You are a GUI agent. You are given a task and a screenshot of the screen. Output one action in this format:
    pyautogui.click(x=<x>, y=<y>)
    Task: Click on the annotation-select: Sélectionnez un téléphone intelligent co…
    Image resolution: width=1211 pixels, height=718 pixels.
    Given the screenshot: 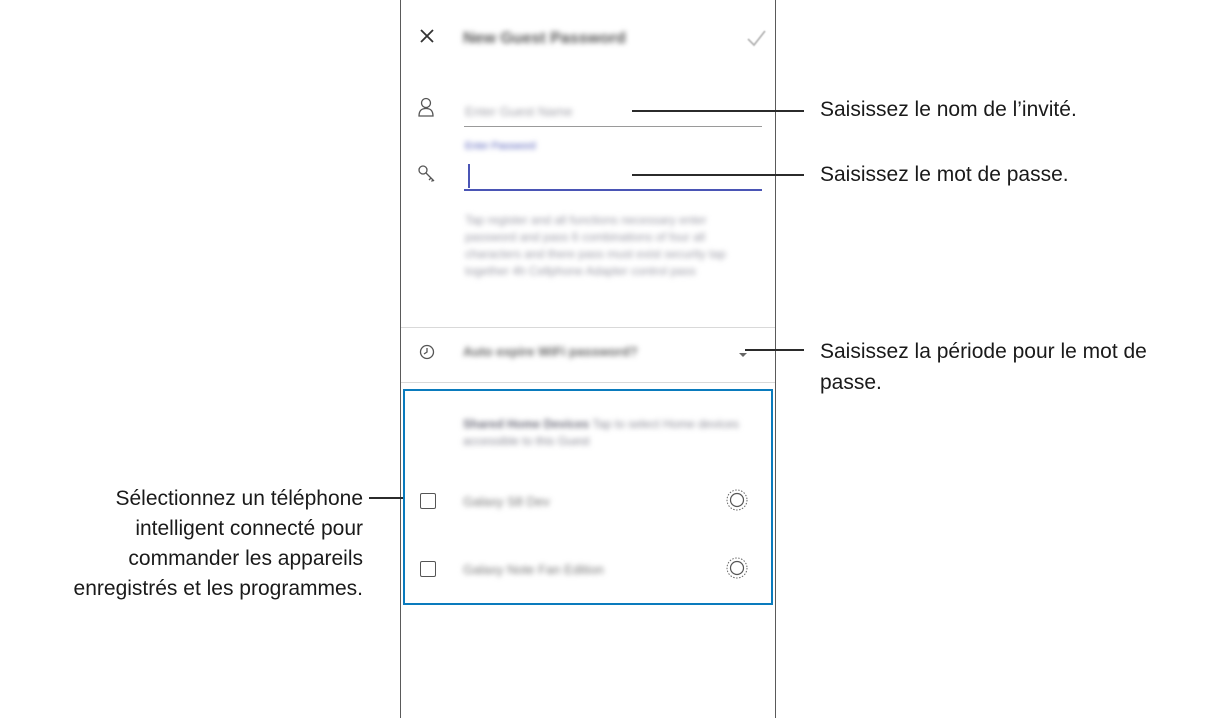 What is the action you would take?
    pyautogui.click(x=218, y=544)
    